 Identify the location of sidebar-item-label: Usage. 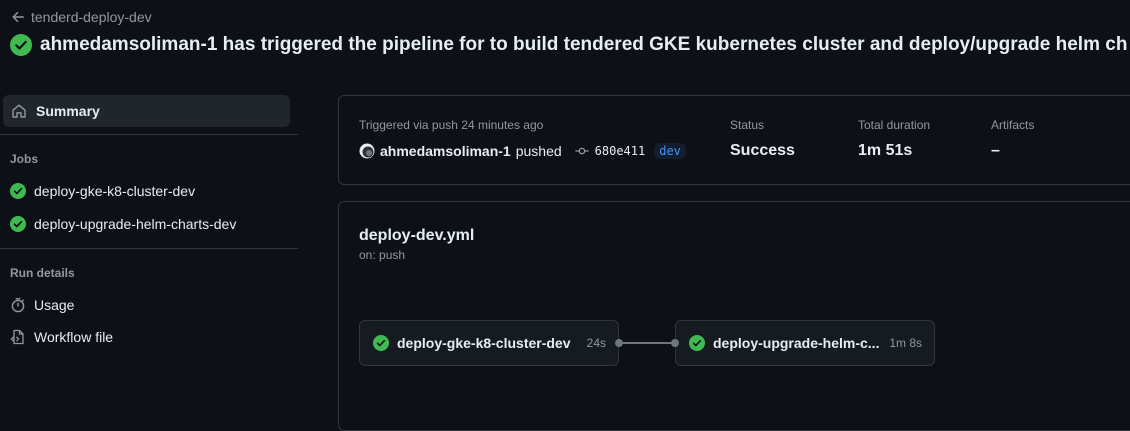
(54, 305).